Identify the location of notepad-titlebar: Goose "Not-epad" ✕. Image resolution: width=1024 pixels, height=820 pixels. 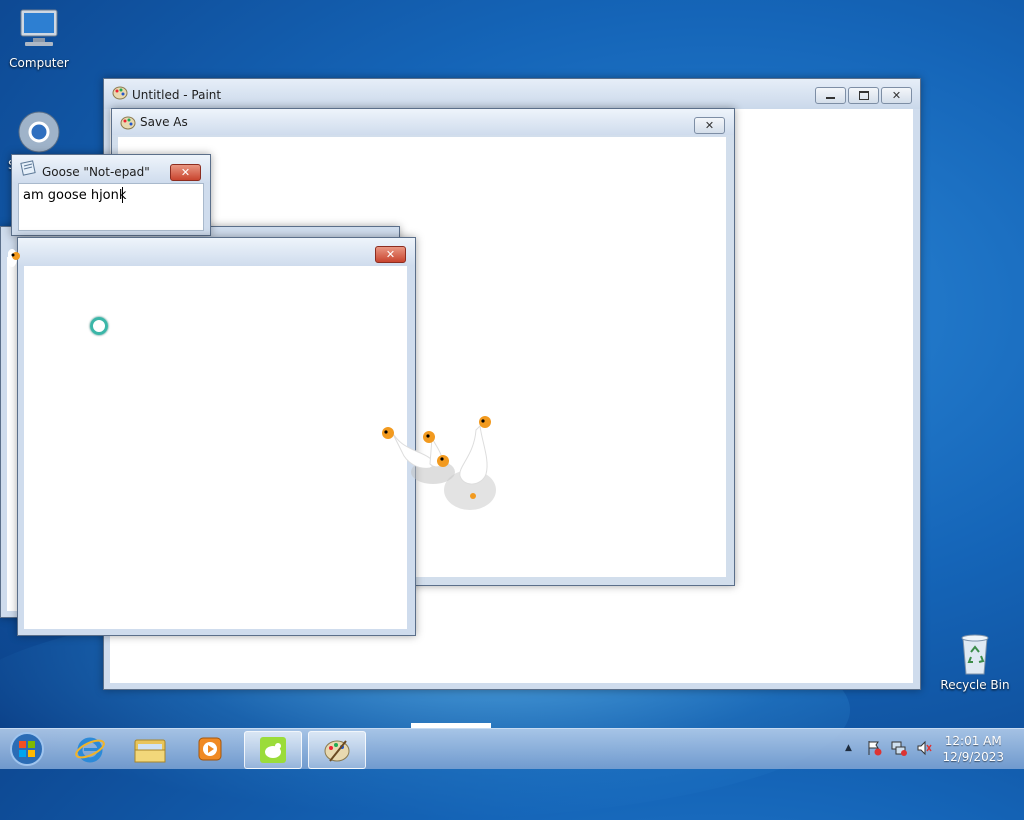
(111, 169).